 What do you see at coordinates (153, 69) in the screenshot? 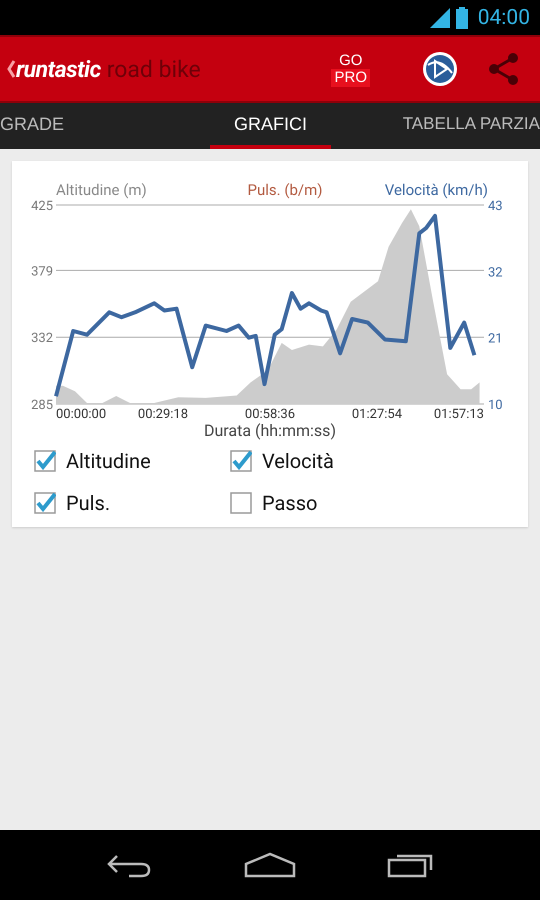
I see `app-subtitle: road bike` at bounding box center [153, 69].